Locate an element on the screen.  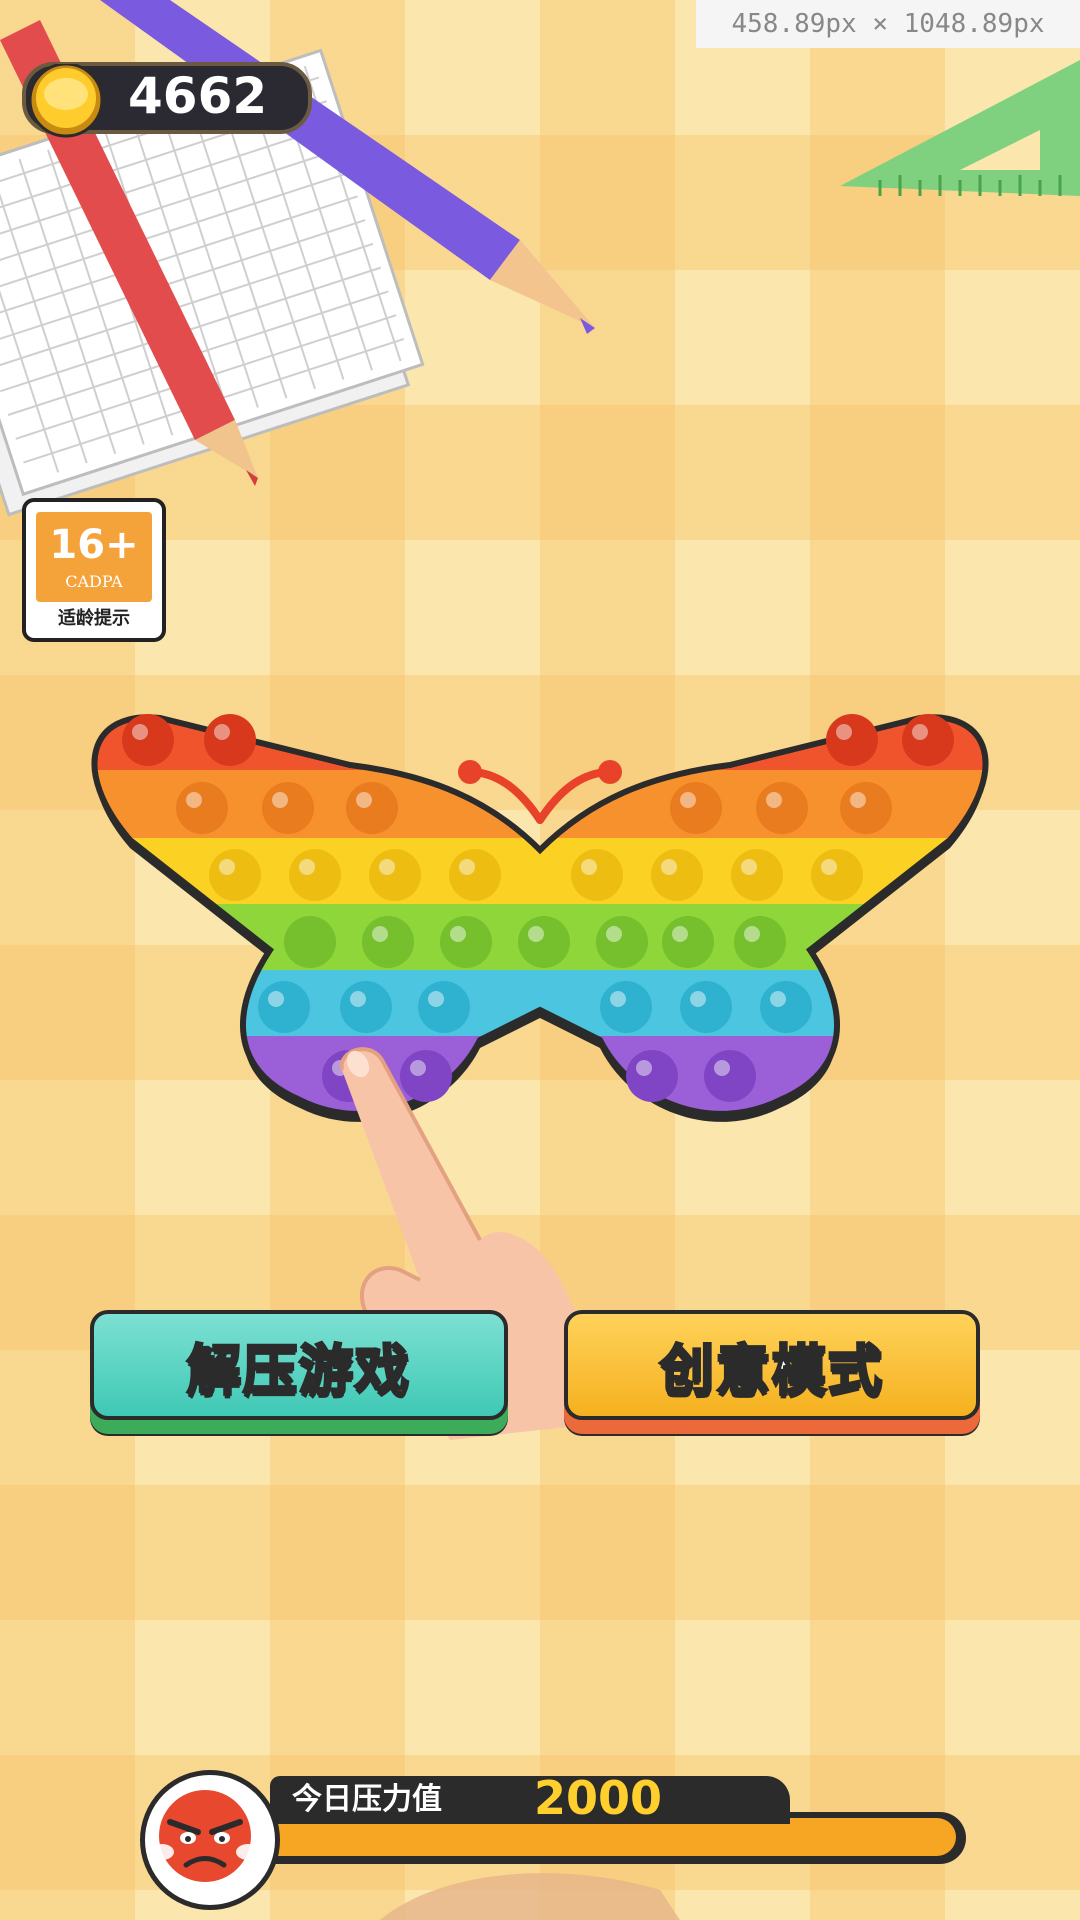
relax-game-button: 解压游戏 is located at coordinates (299, 1365).